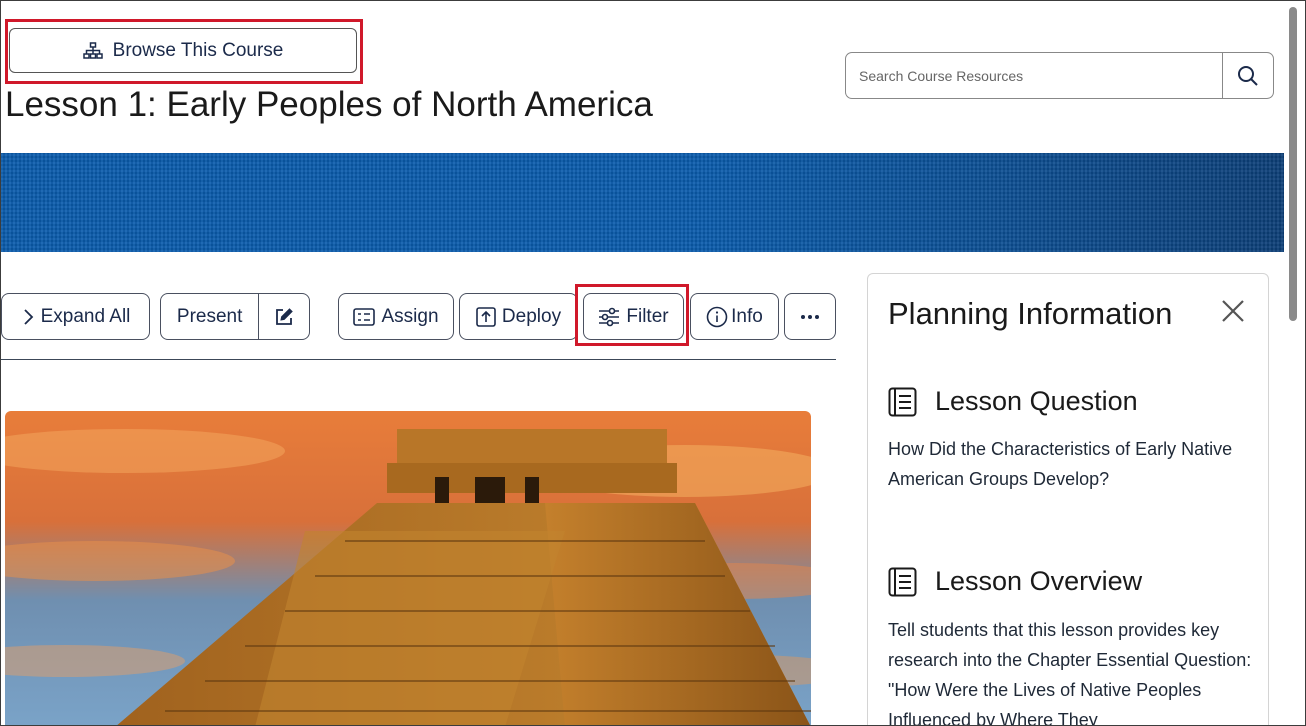  I want to click on browse-course-label: Browse This Course, so click(198, 50).